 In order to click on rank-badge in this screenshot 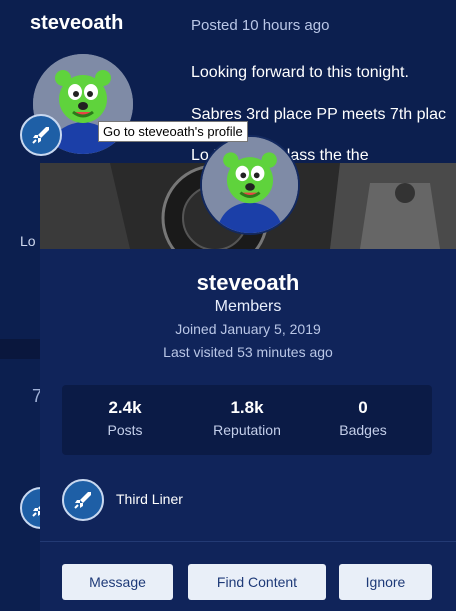, I will do `click(41, 135)`.